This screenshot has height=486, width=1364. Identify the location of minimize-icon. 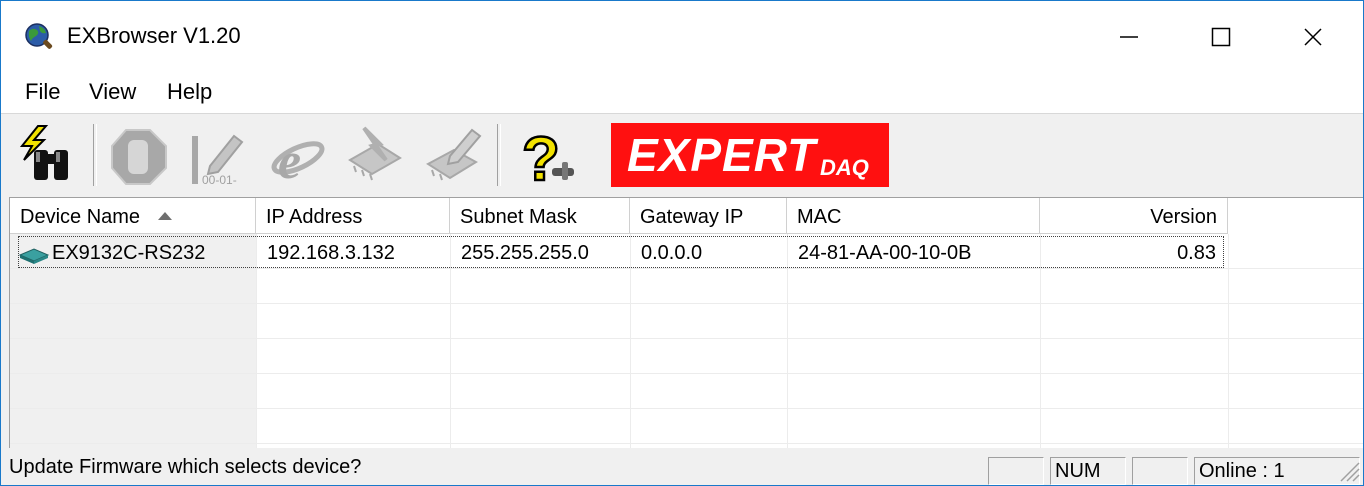
(1129, 37).